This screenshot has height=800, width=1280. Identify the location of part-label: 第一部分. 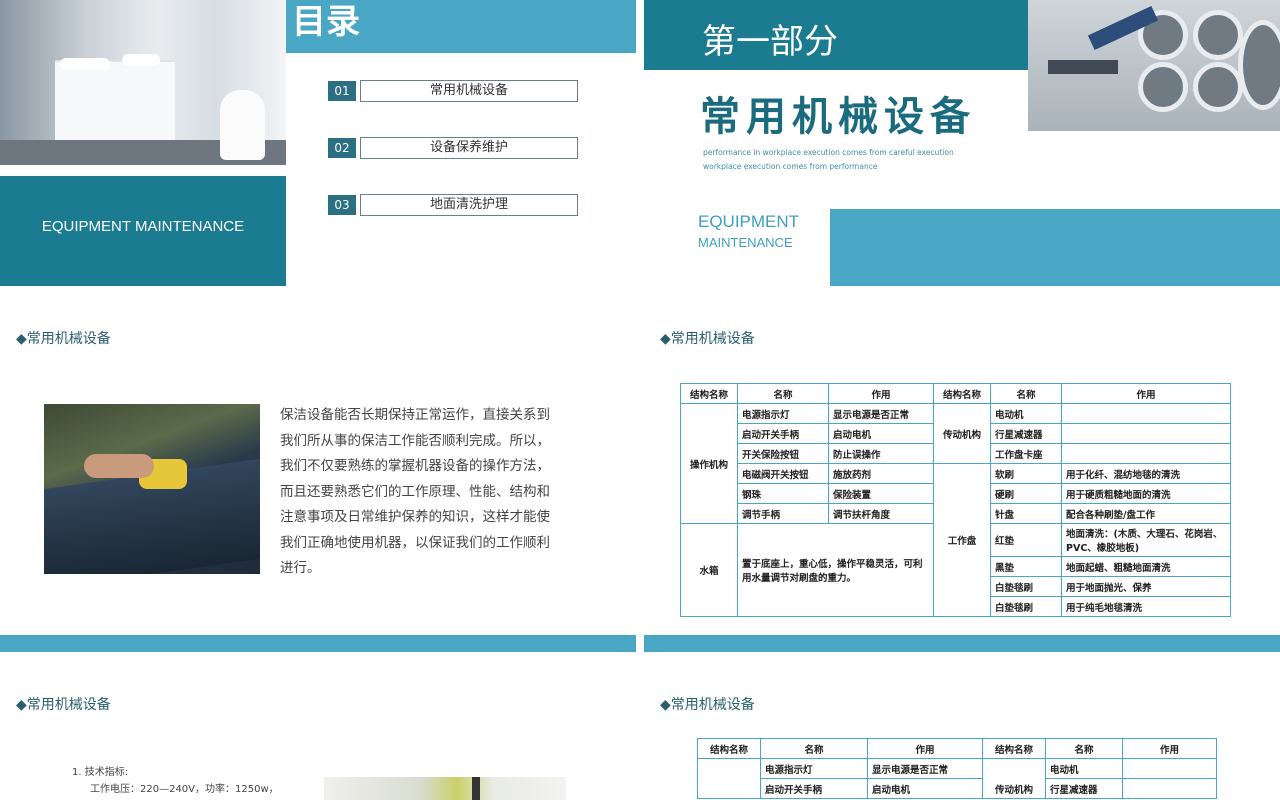
(770, 42).